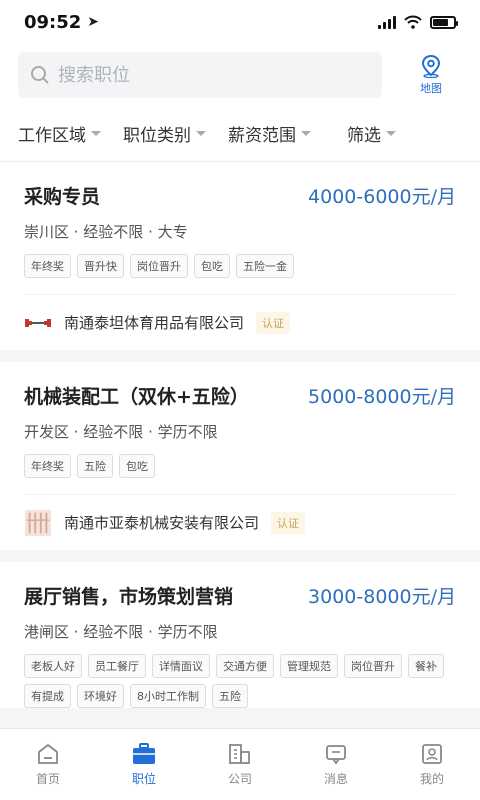  Describe the element at coordinates (136, 397) in the screenshot. I see `job-title: 机械装配工（双休+五险）` at that location.